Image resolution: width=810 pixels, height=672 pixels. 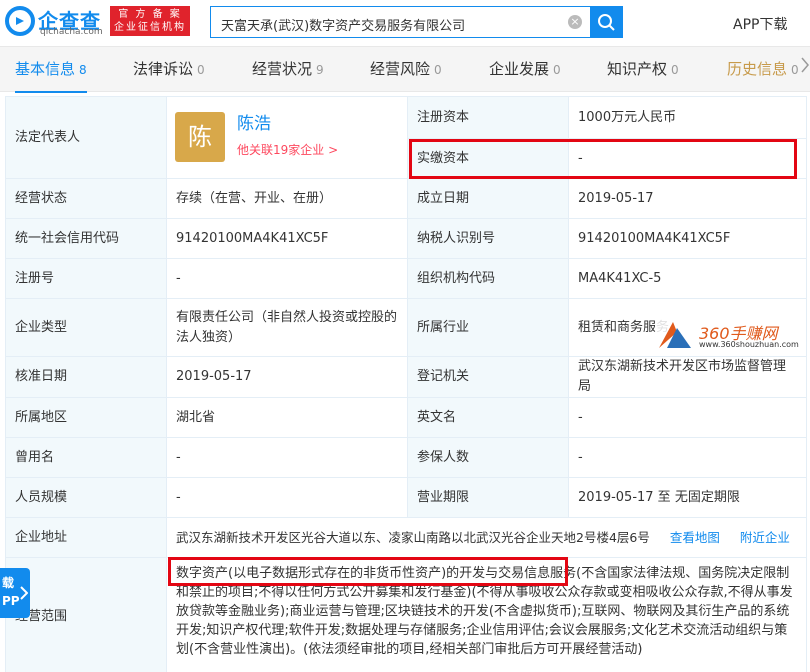 What do you see at coordinates (368, 571) in the screenshot?
I see `scope-highlight` at bounding box center [368, 571].